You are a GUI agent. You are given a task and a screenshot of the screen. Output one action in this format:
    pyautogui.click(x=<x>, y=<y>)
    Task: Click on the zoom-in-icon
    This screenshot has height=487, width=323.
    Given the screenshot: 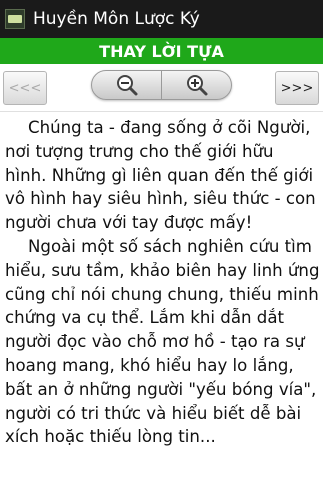 What is the action you would take?
    pyautogui.click(x=196, y=85)
    